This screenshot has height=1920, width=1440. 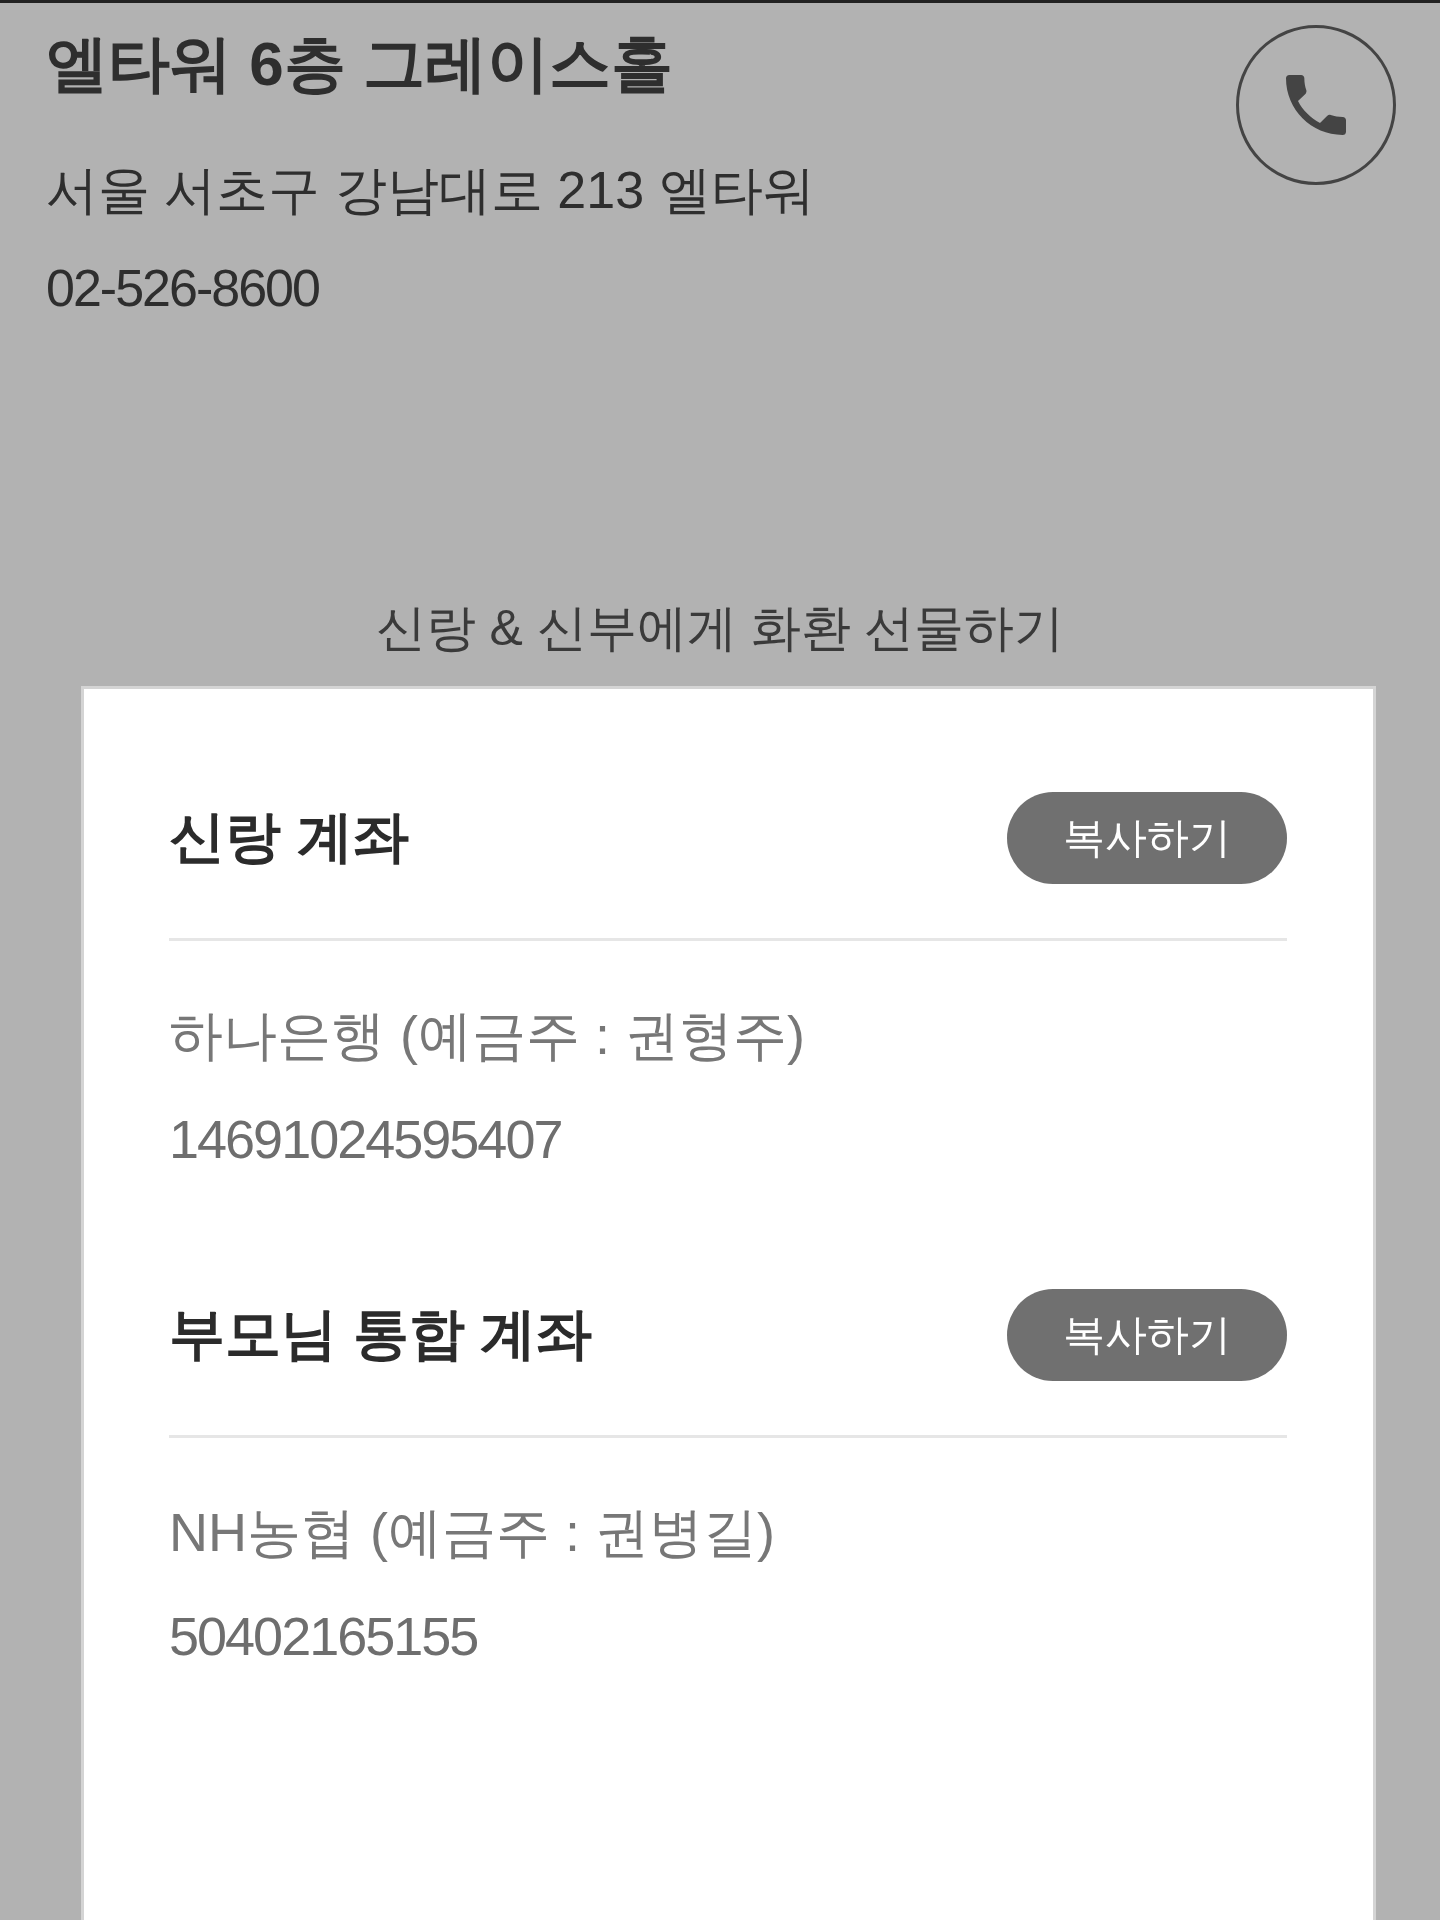 What do you see at coordinates (487, 1035) in the screenshot?
I see `bank-holder: 하나은행 (예금주 : 권형주)` at bounding box center [487, 1035].